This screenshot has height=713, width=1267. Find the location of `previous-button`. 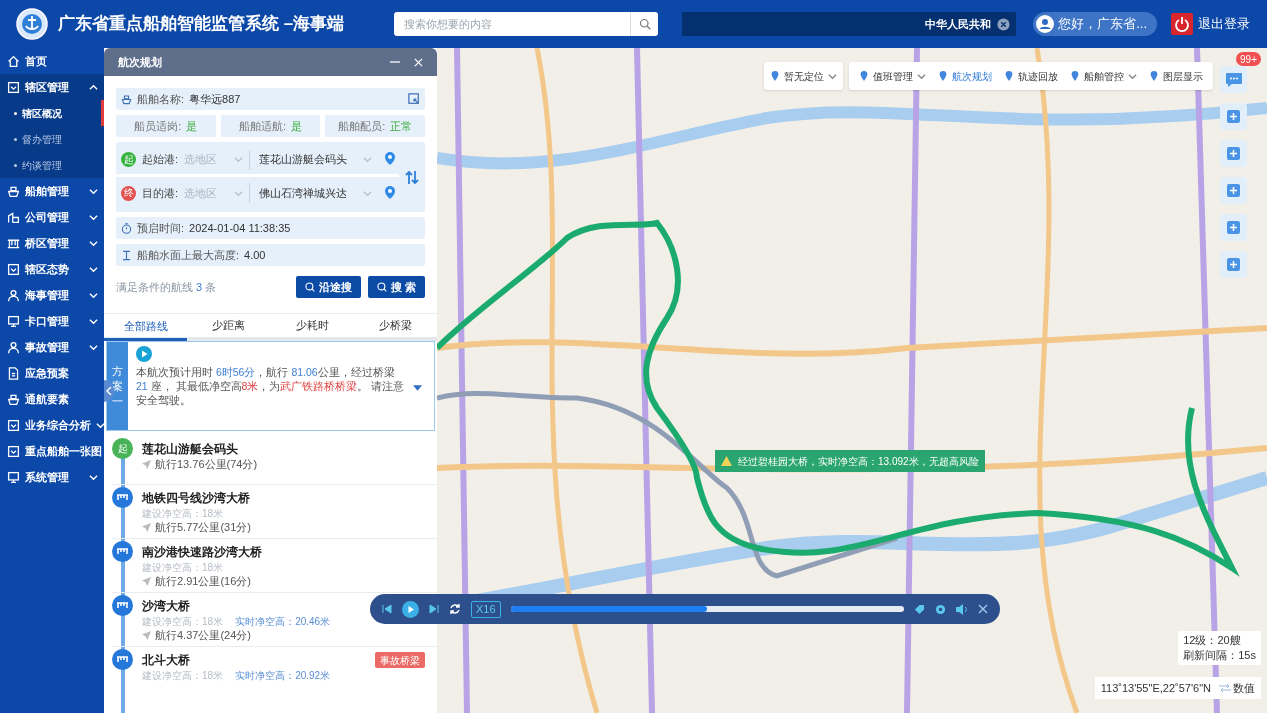

previous-button is located at coordinates (387, 609).